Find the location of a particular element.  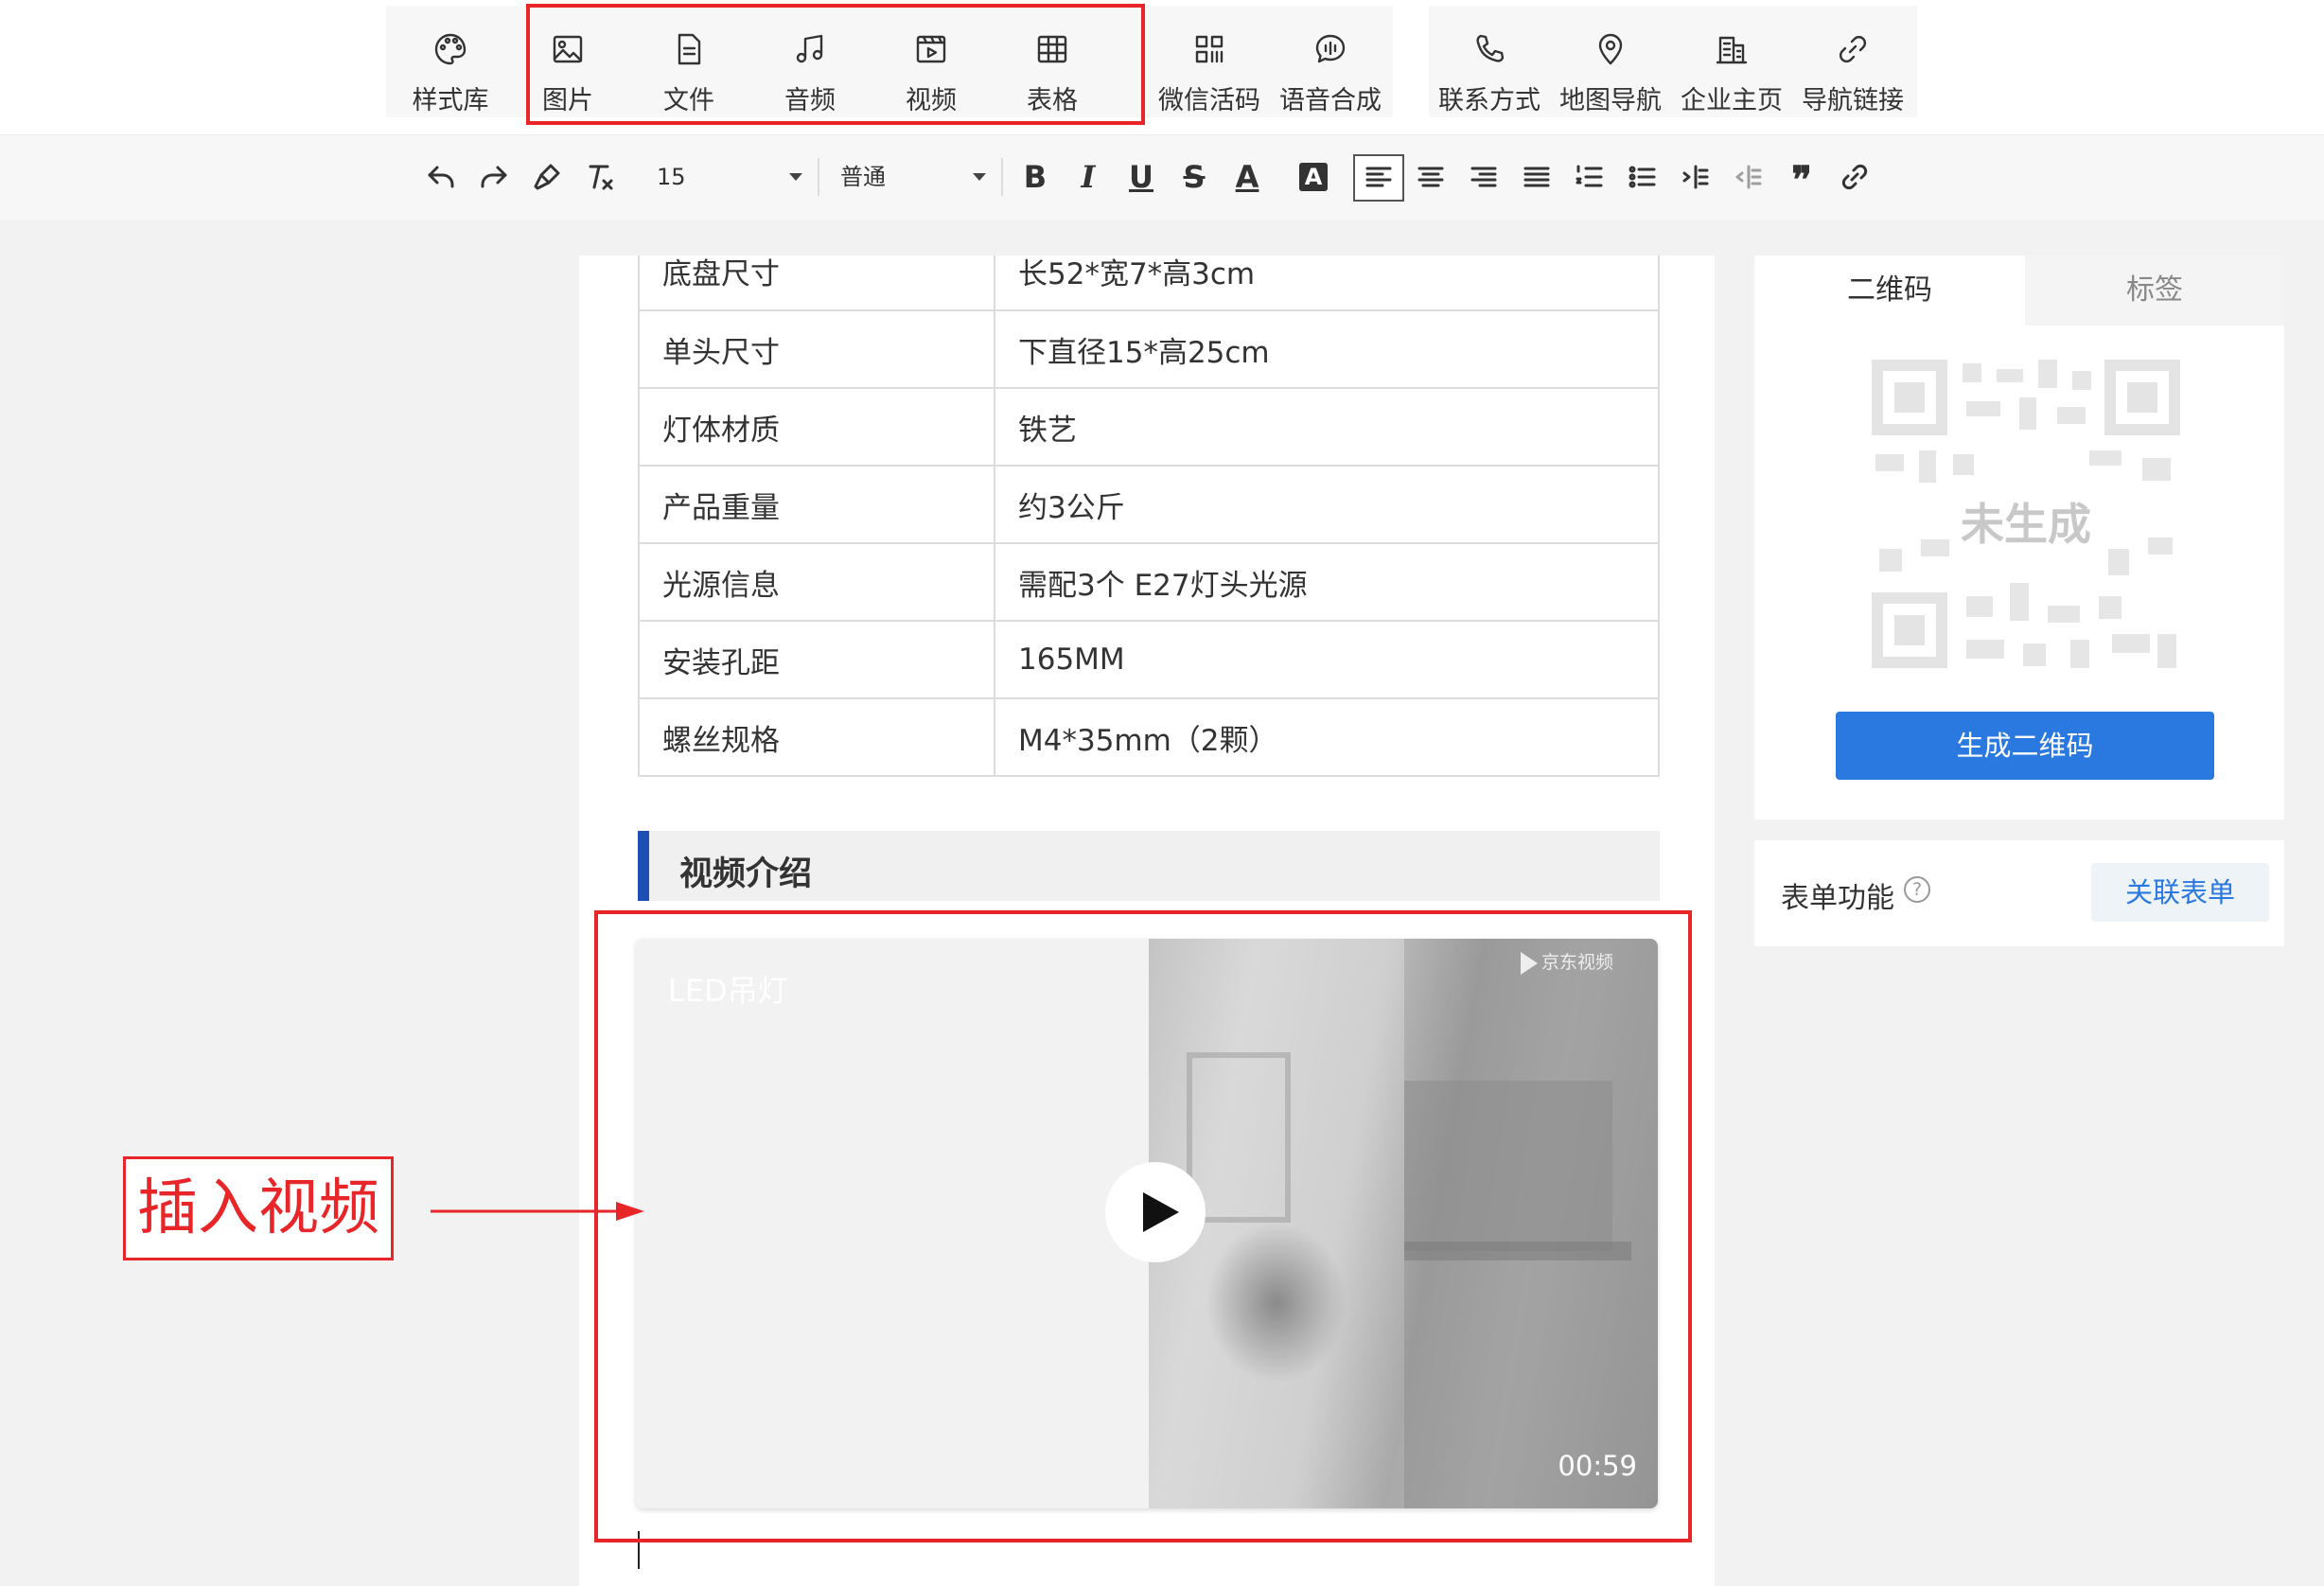

toolbar-group-links: 联系方式 地图导航 企业主页 导航链接 is located at coordinates (1673, 61).